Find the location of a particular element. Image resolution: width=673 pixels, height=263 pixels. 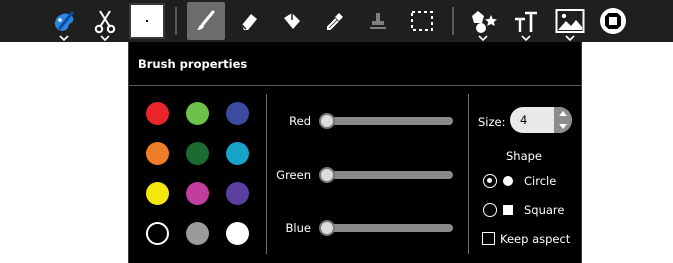

circle-shape-label: Circle is located at coordinates (540, 181).